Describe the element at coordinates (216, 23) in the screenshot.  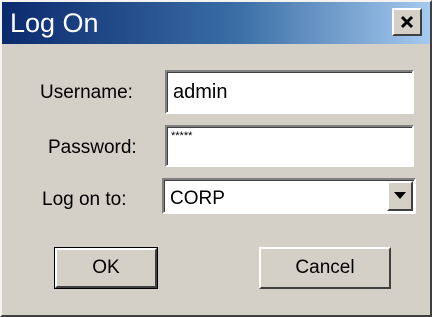
I see `title-bar: Log On` at that location.